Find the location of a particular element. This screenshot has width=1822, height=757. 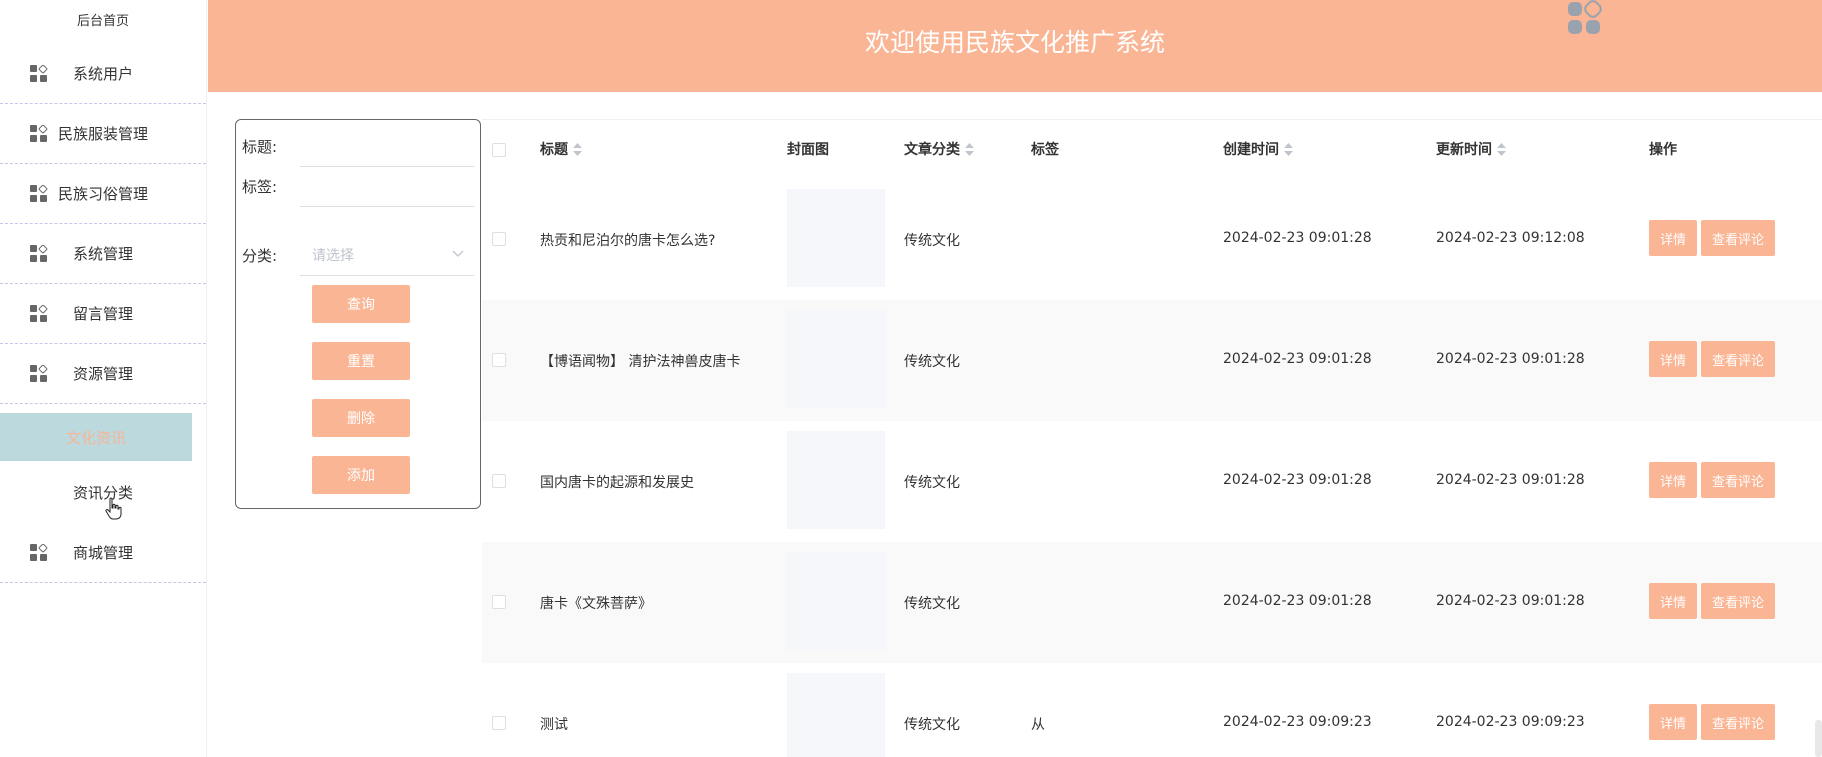

col-created: 创建时间 is located at coordinates (1258, 150).